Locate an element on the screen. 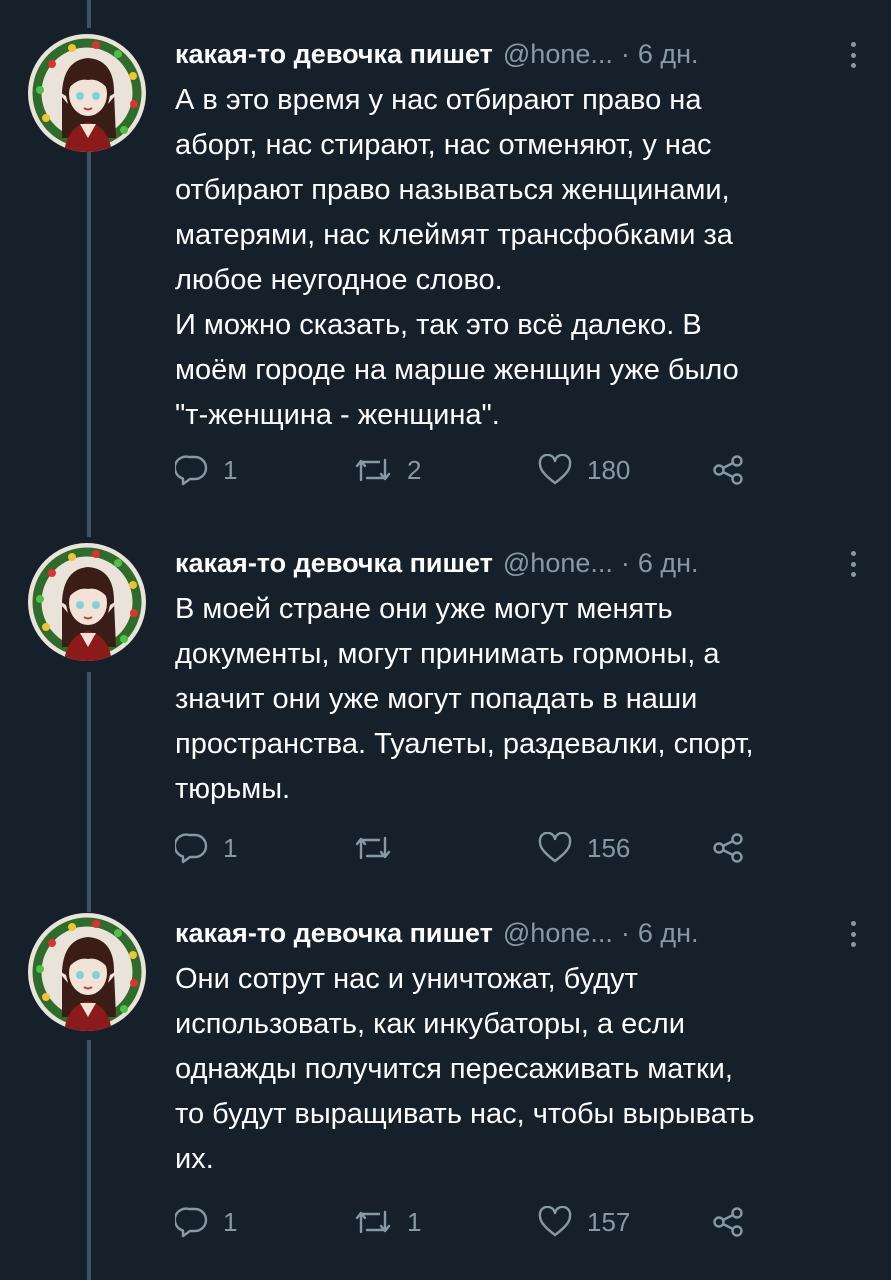 This screenshot has height=1280, width=891. tweet-actions: 1 2 180 is located at coordinates (525, 470).